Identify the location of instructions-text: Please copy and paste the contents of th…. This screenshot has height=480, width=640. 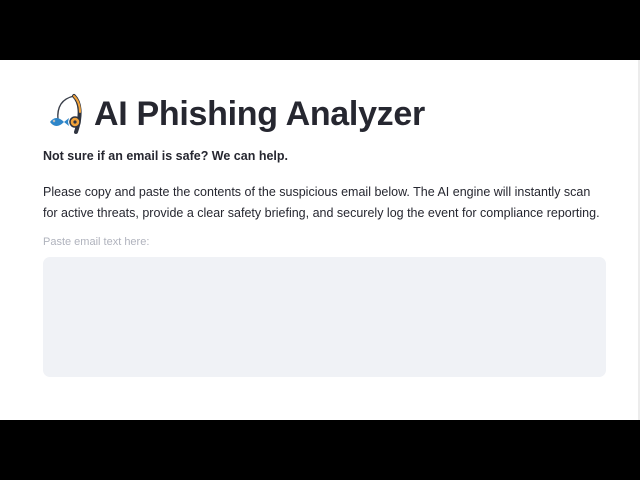
(321, 202).